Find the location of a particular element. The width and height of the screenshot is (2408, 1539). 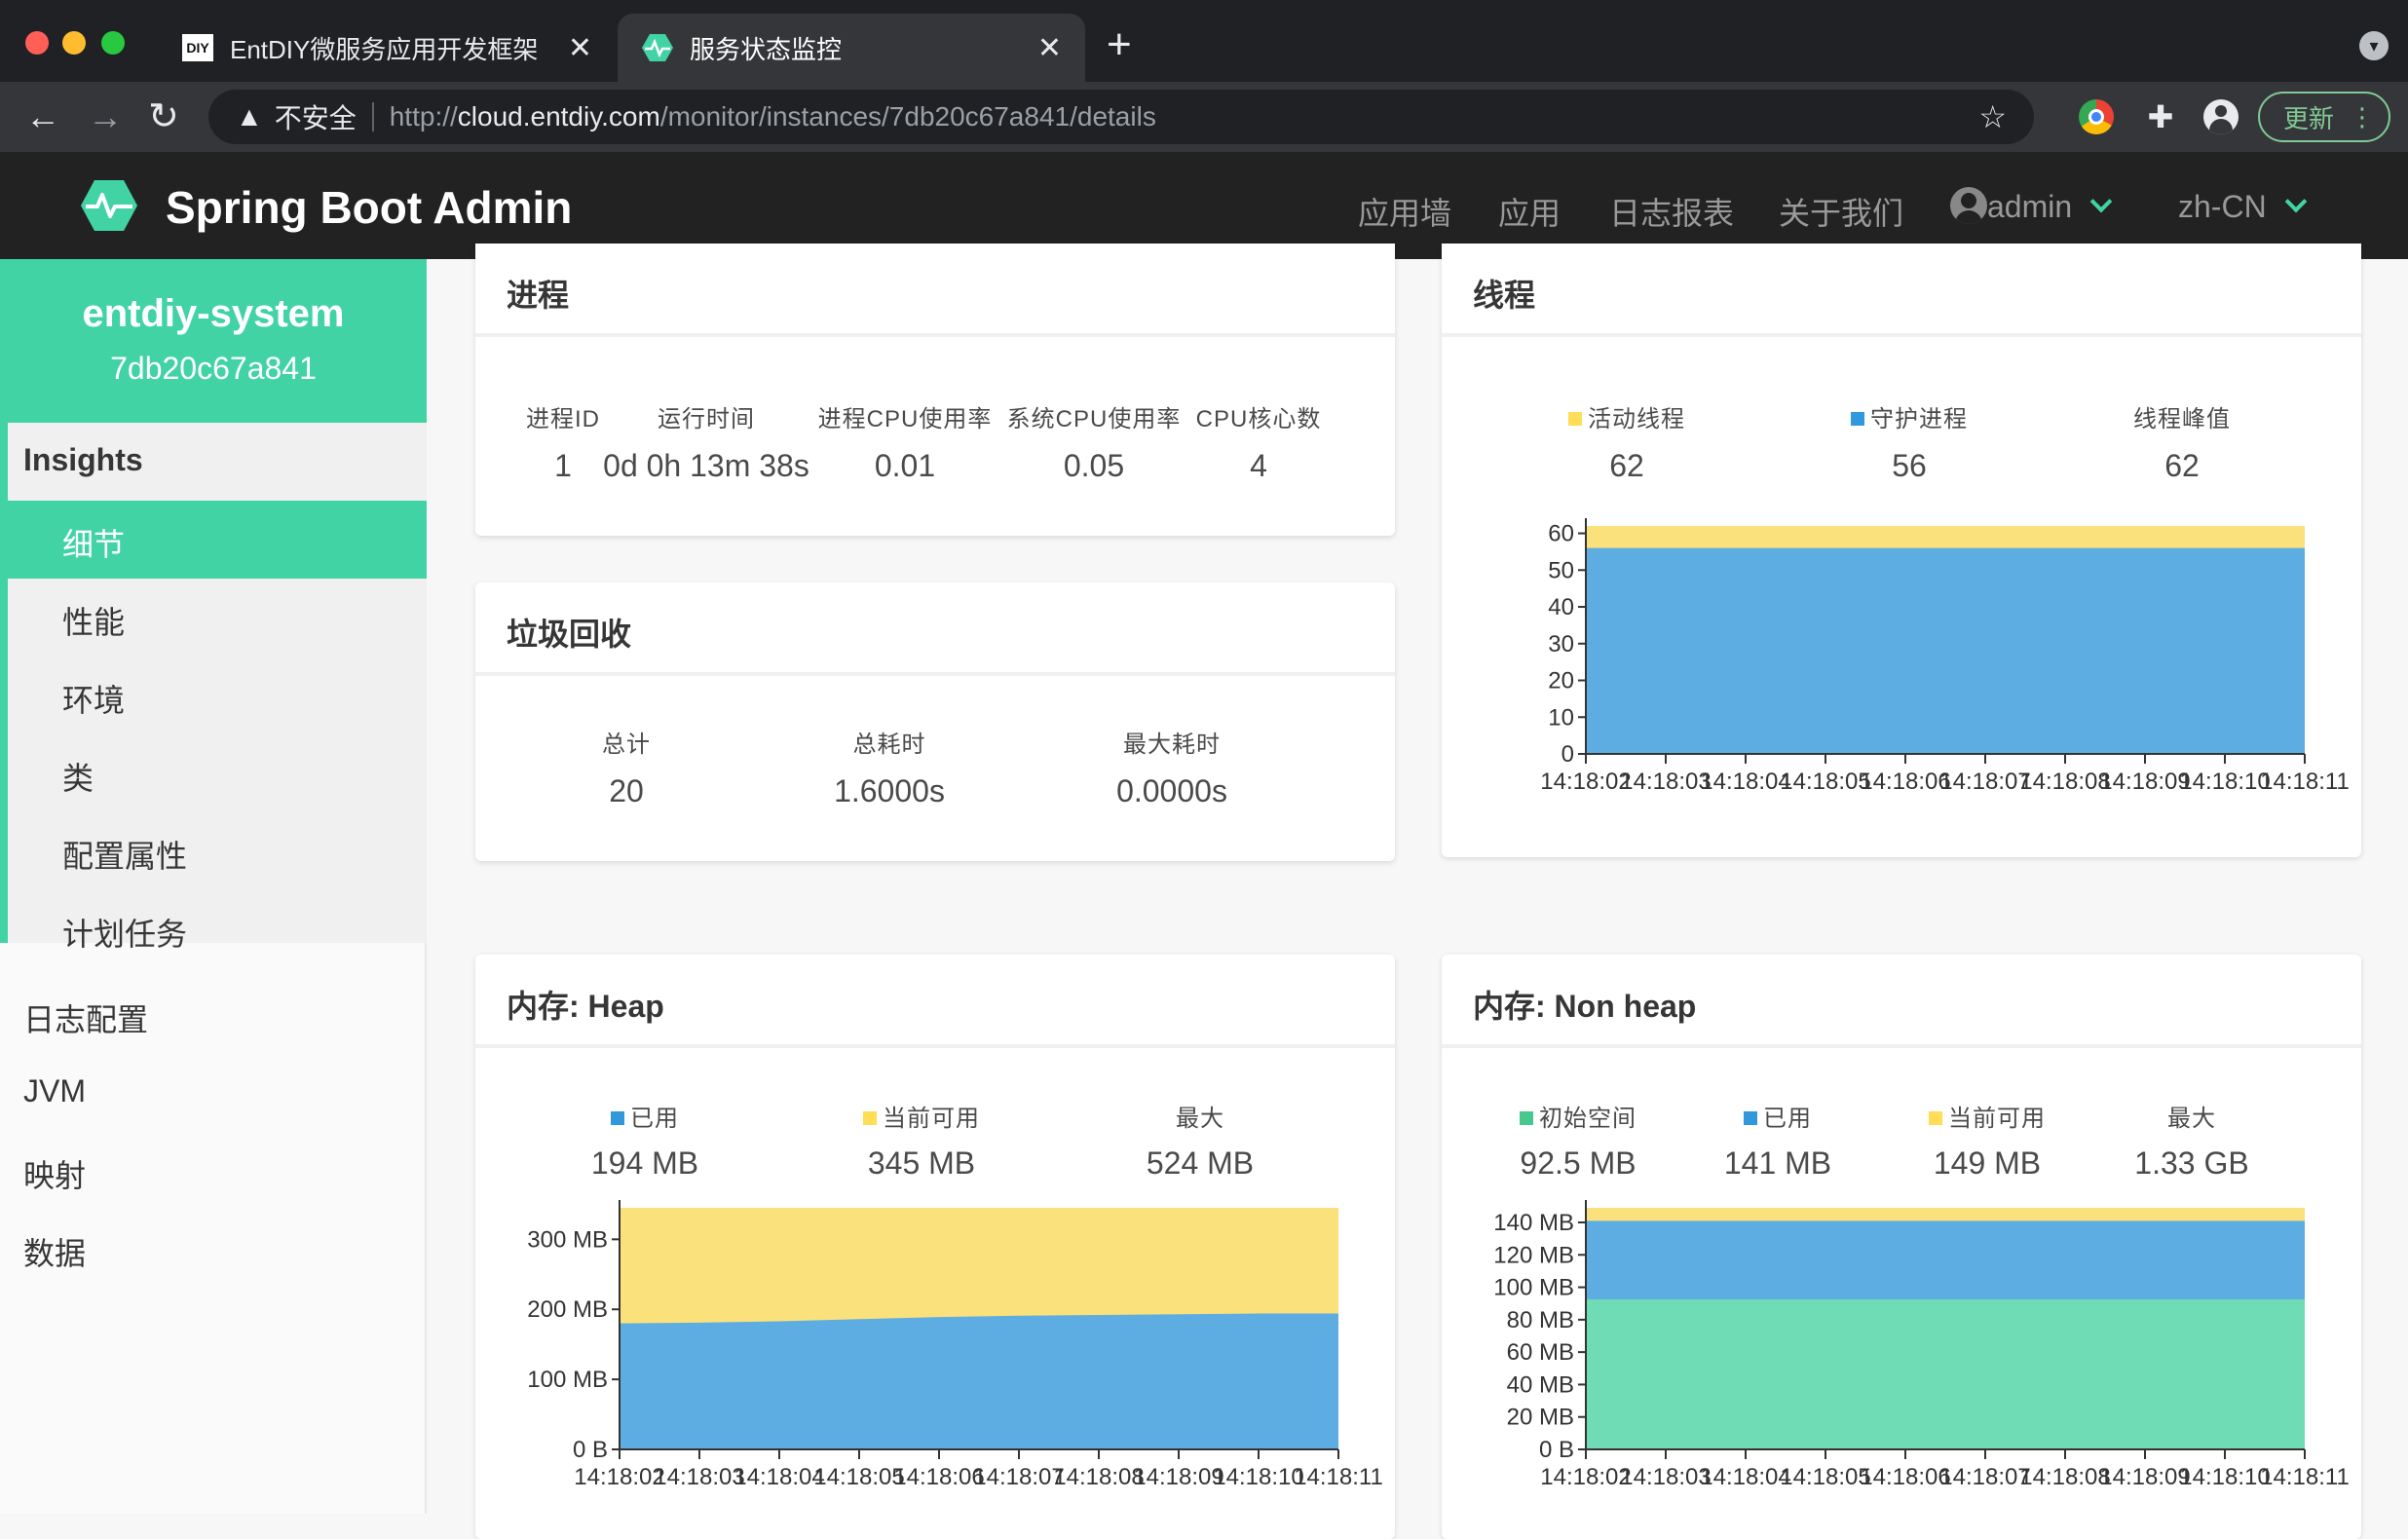

sidebar-item-environment: 环境 is located at coordinates (93, 698).